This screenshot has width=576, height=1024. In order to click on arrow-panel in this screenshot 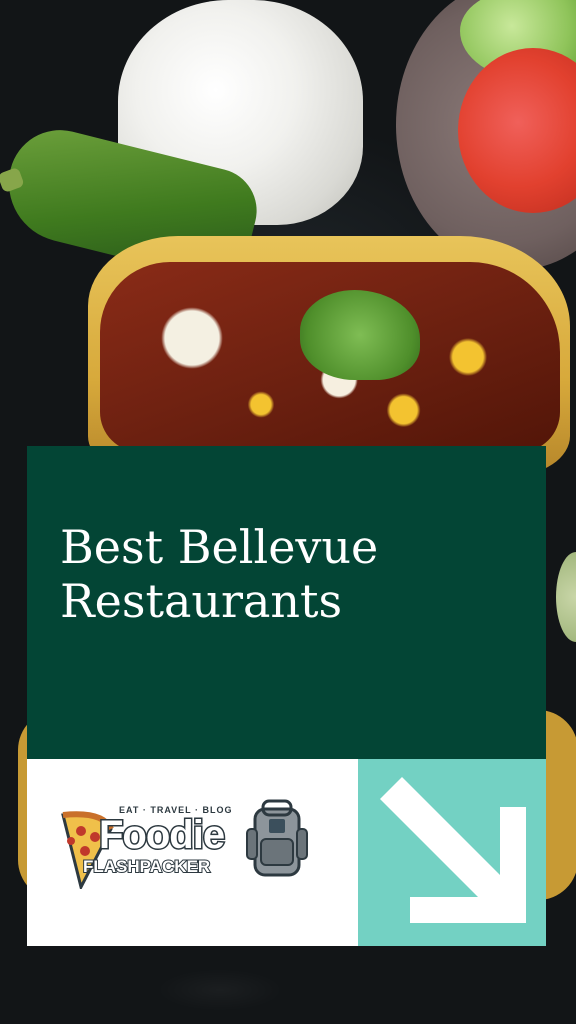, I will do `click(452, 852)`.